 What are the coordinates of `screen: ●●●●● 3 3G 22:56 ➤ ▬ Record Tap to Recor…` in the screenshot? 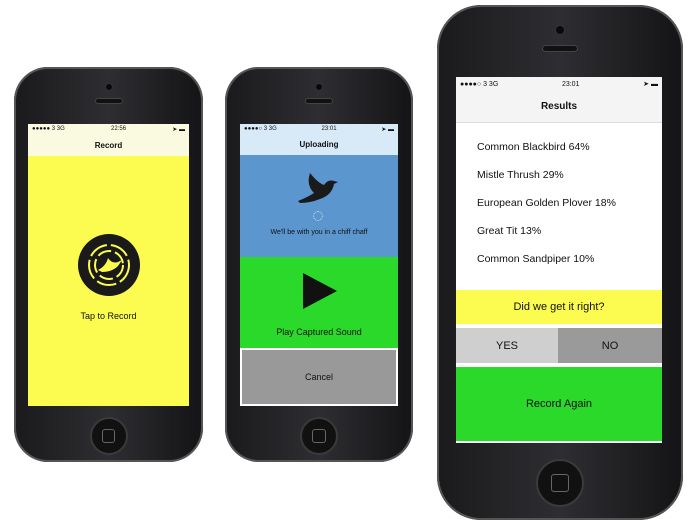 It's located at (108, 265).